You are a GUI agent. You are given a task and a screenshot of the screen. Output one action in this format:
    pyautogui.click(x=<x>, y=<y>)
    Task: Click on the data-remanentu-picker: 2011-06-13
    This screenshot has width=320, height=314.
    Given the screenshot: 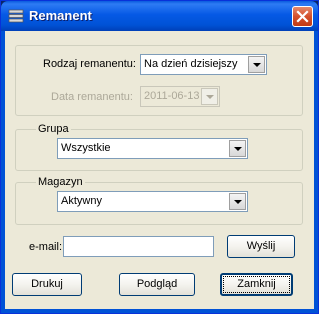 What is the action you would take?
    pyautogui.click(x=180, y=96)
    